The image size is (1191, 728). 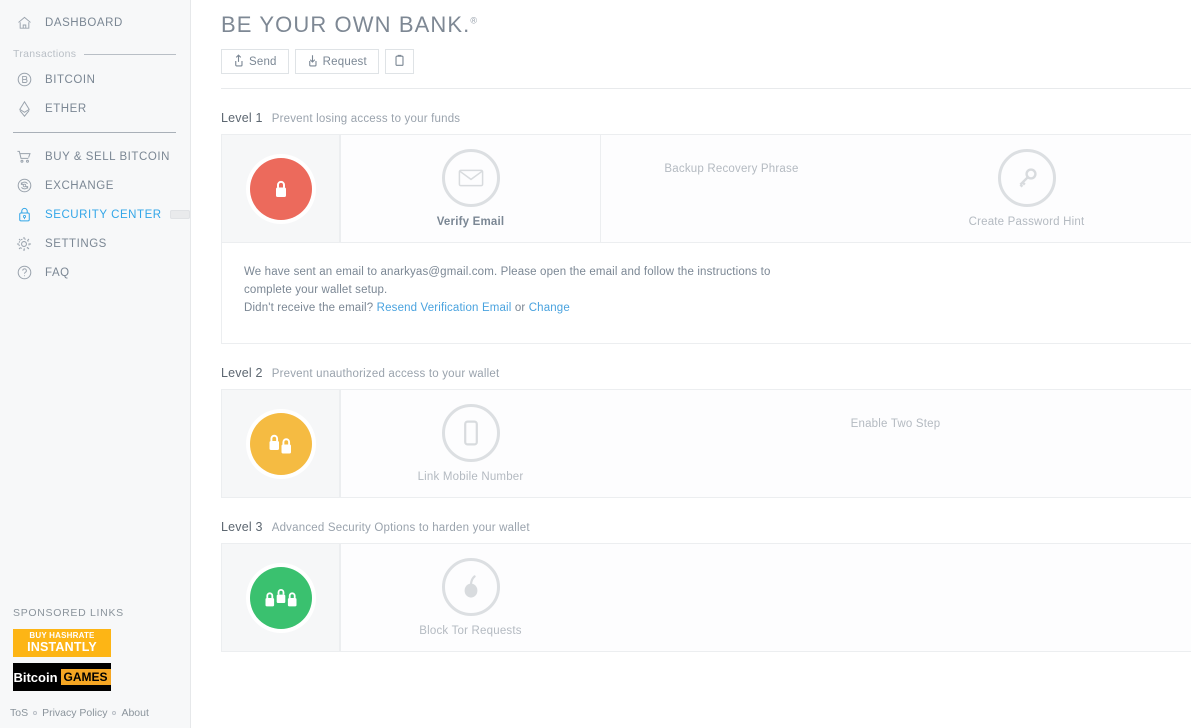 I want to click on level-3-badge-cell, so click(x=281, y=597).